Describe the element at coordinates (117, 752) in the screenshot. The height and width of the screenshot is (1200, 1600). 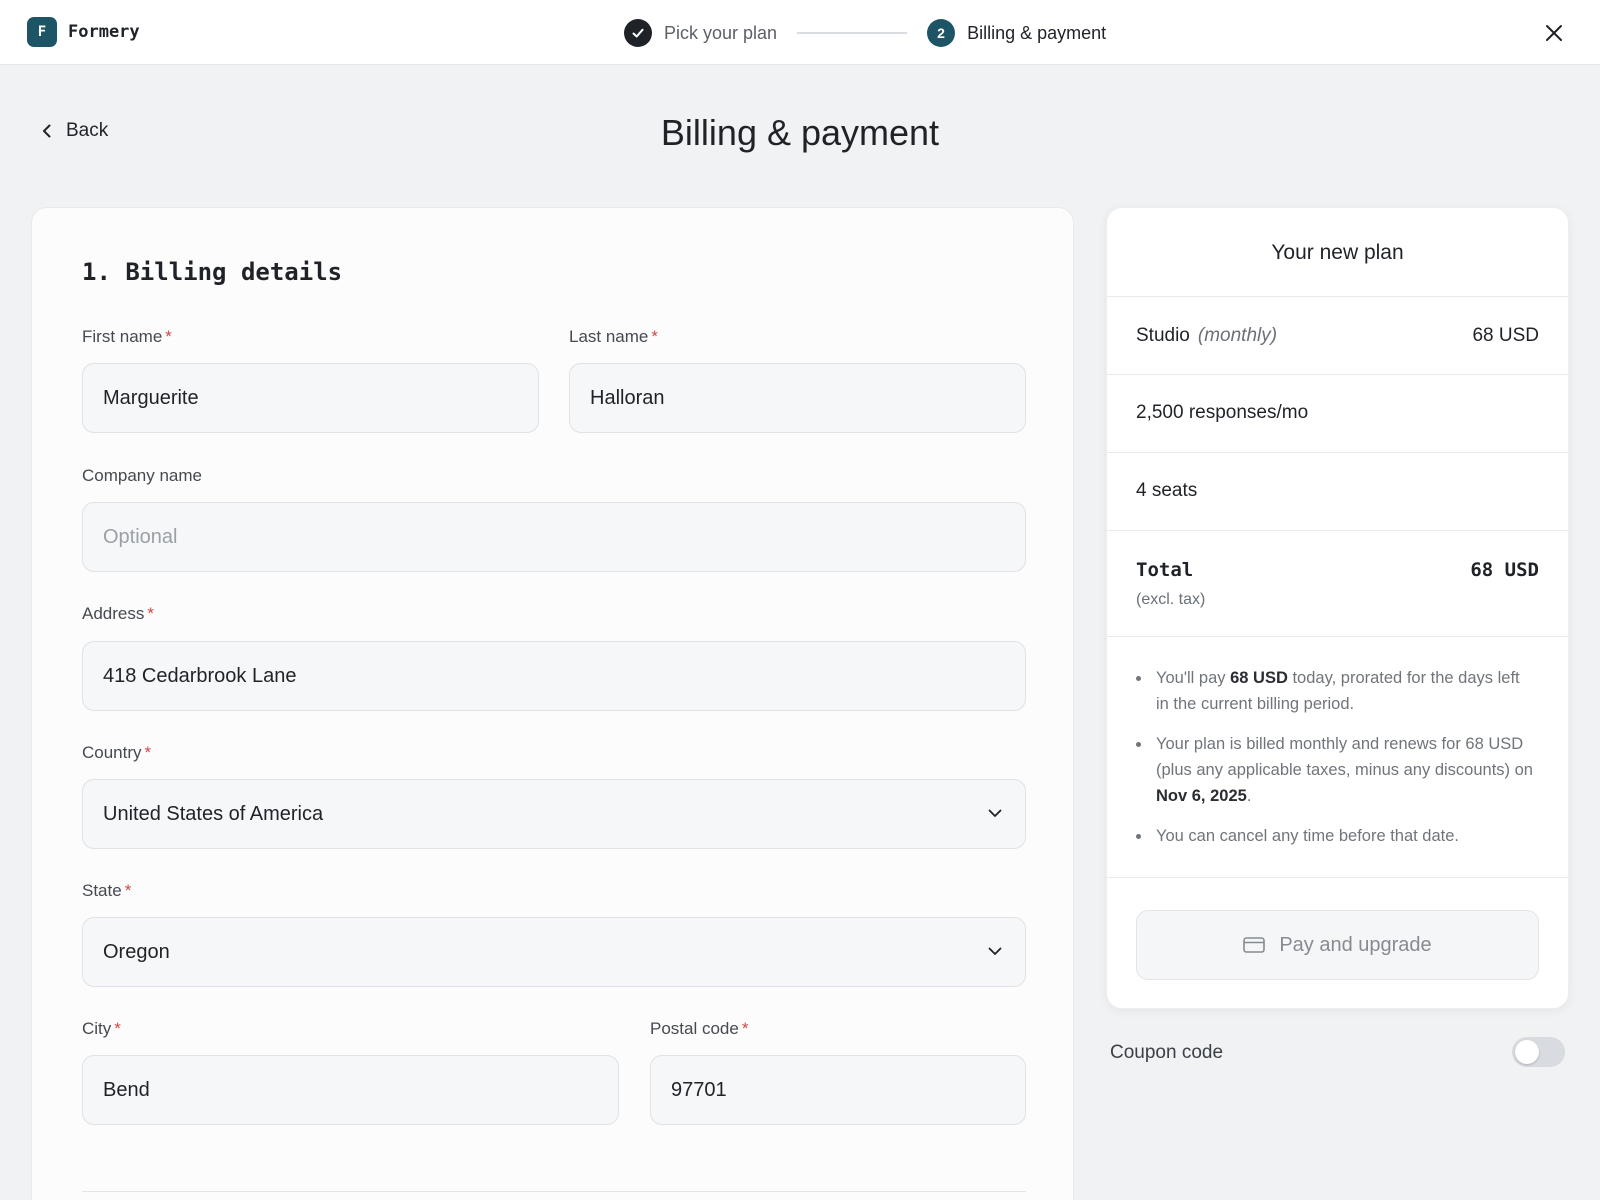
I see `country-label: Country *` at that location.